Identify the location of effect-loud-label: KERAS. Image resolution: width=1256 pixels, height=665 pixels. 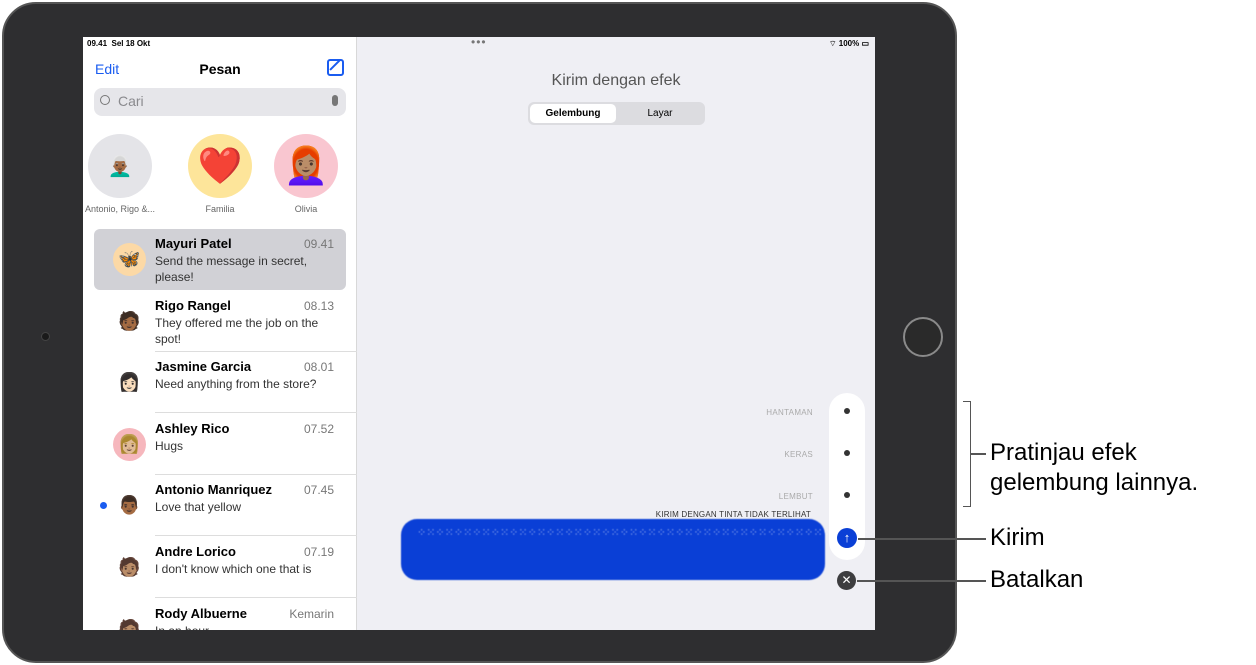
(798, 454).